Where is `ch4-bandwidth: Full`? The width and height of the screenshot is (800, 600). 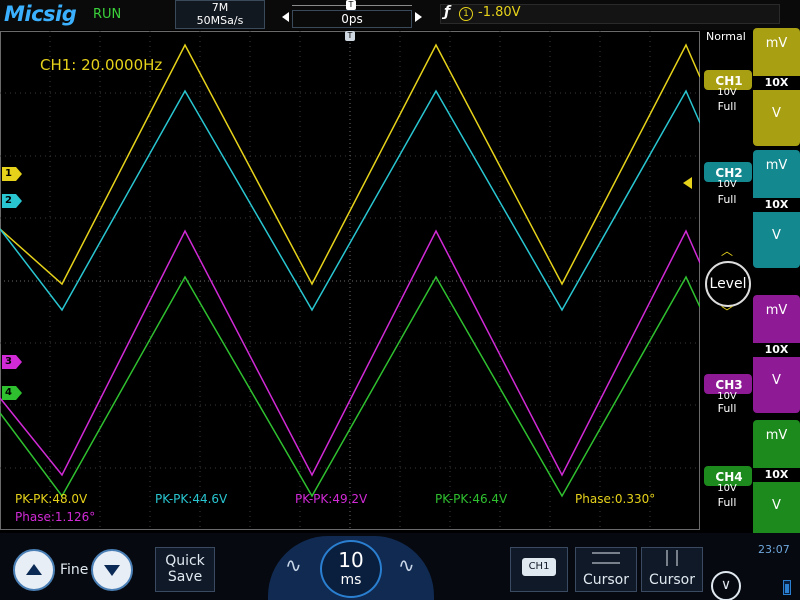
ch4-bandwidth: Full is located at coordinates (727, 502).